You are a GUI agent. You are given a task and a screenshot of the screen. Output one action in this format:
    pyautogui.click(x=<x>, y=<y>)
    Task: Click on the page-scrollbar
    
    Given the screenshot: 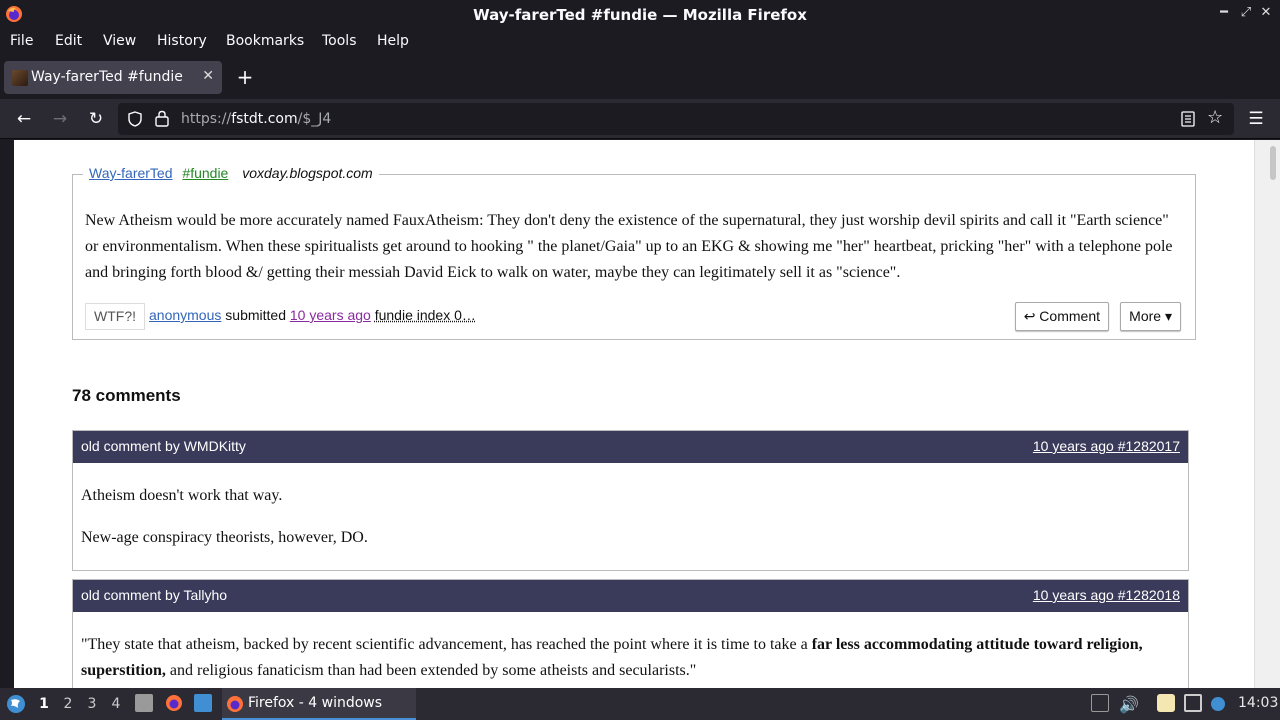 What is the action you would take?
    pyautogui.click(x=1267, y=414)
    